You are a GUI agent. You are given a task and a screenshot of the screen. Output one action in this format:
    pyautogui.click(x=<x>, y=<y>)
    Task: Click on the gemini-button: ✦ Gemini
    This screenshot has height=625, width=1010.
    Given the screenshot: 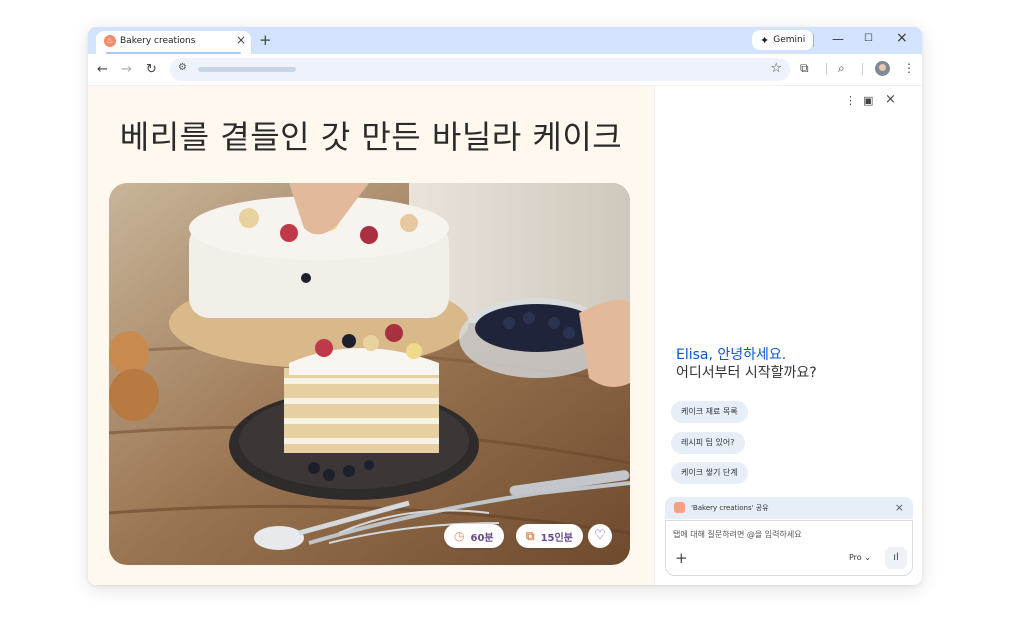 What is the action you would take?
    pyautogui.click(x=783, y=40)
    